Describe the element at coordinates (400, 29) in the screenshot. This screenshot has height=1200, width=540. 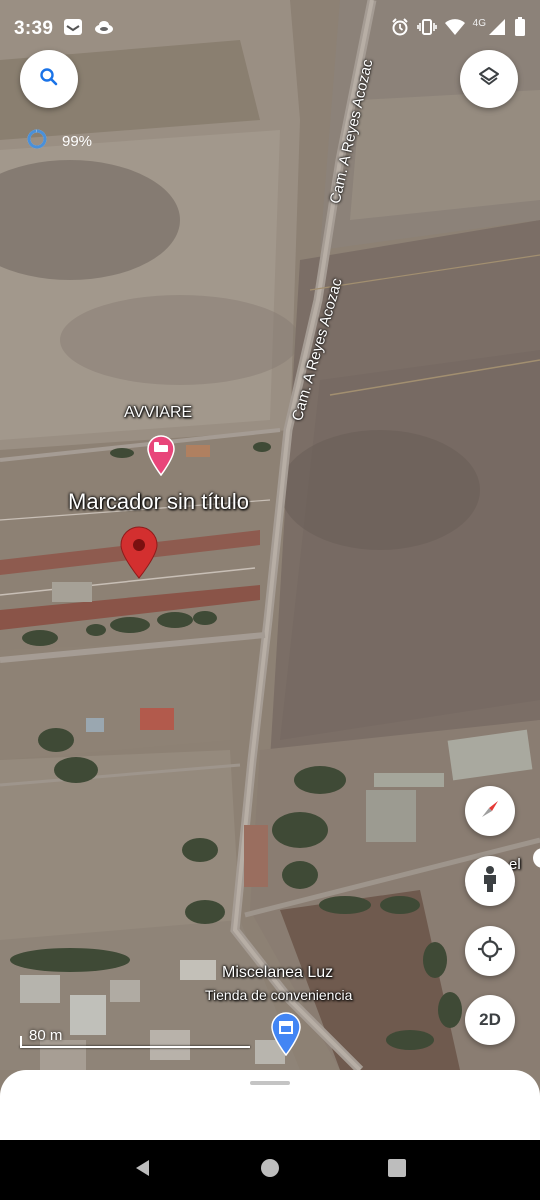
I see `alarm-icon` at that location.